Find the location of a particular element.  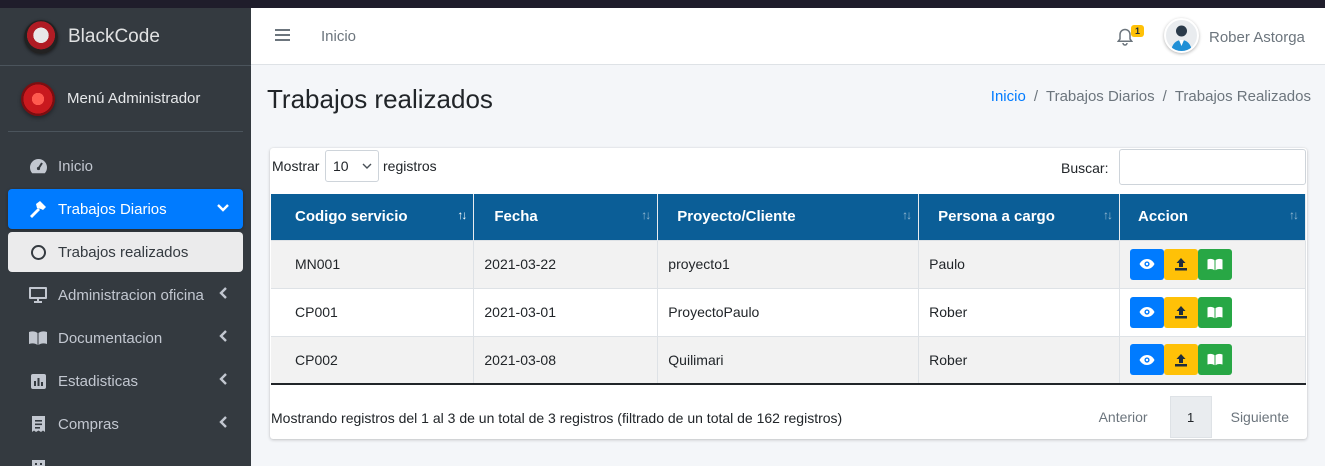

brand-link: BlackCode is located at coordinates (125, 37).